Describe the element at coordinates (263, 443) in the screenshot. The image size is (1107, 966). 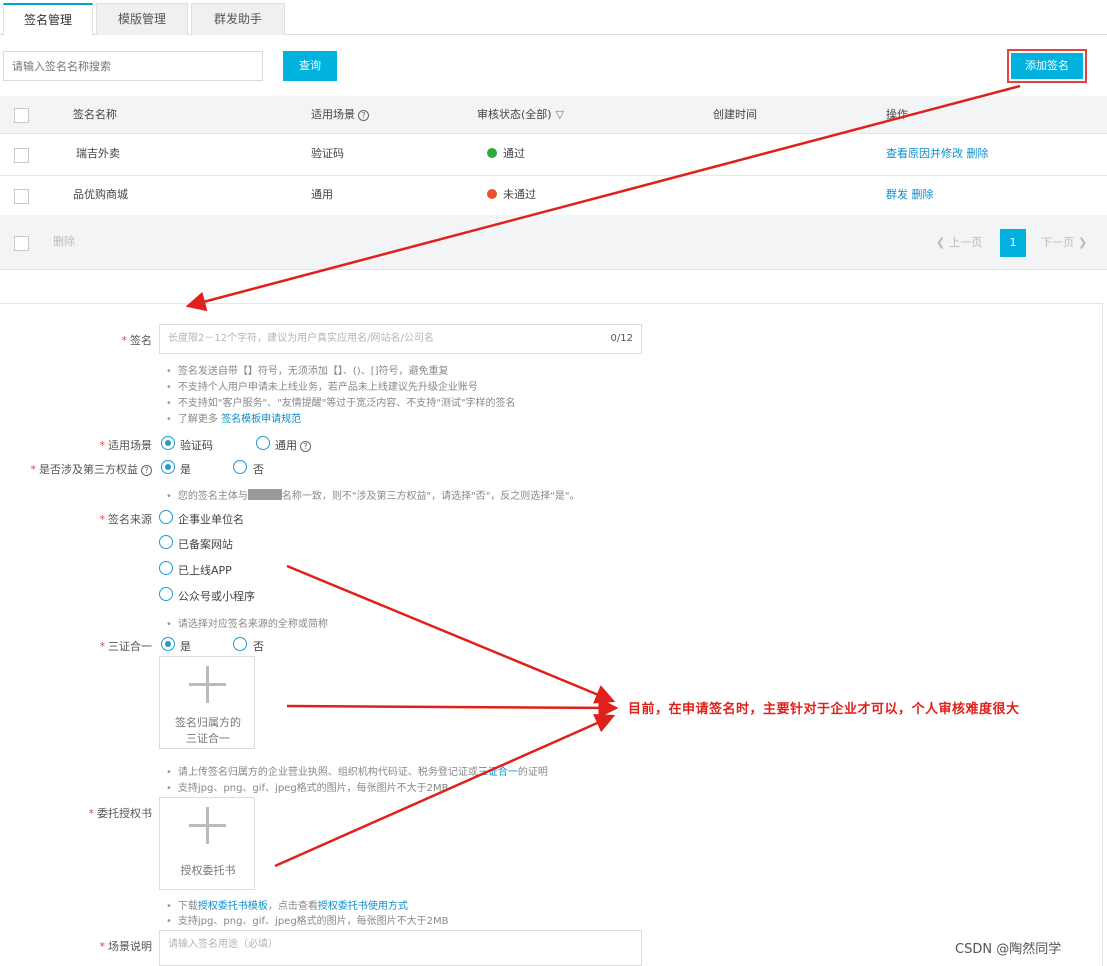
I see `scene-radio-general` at that location.